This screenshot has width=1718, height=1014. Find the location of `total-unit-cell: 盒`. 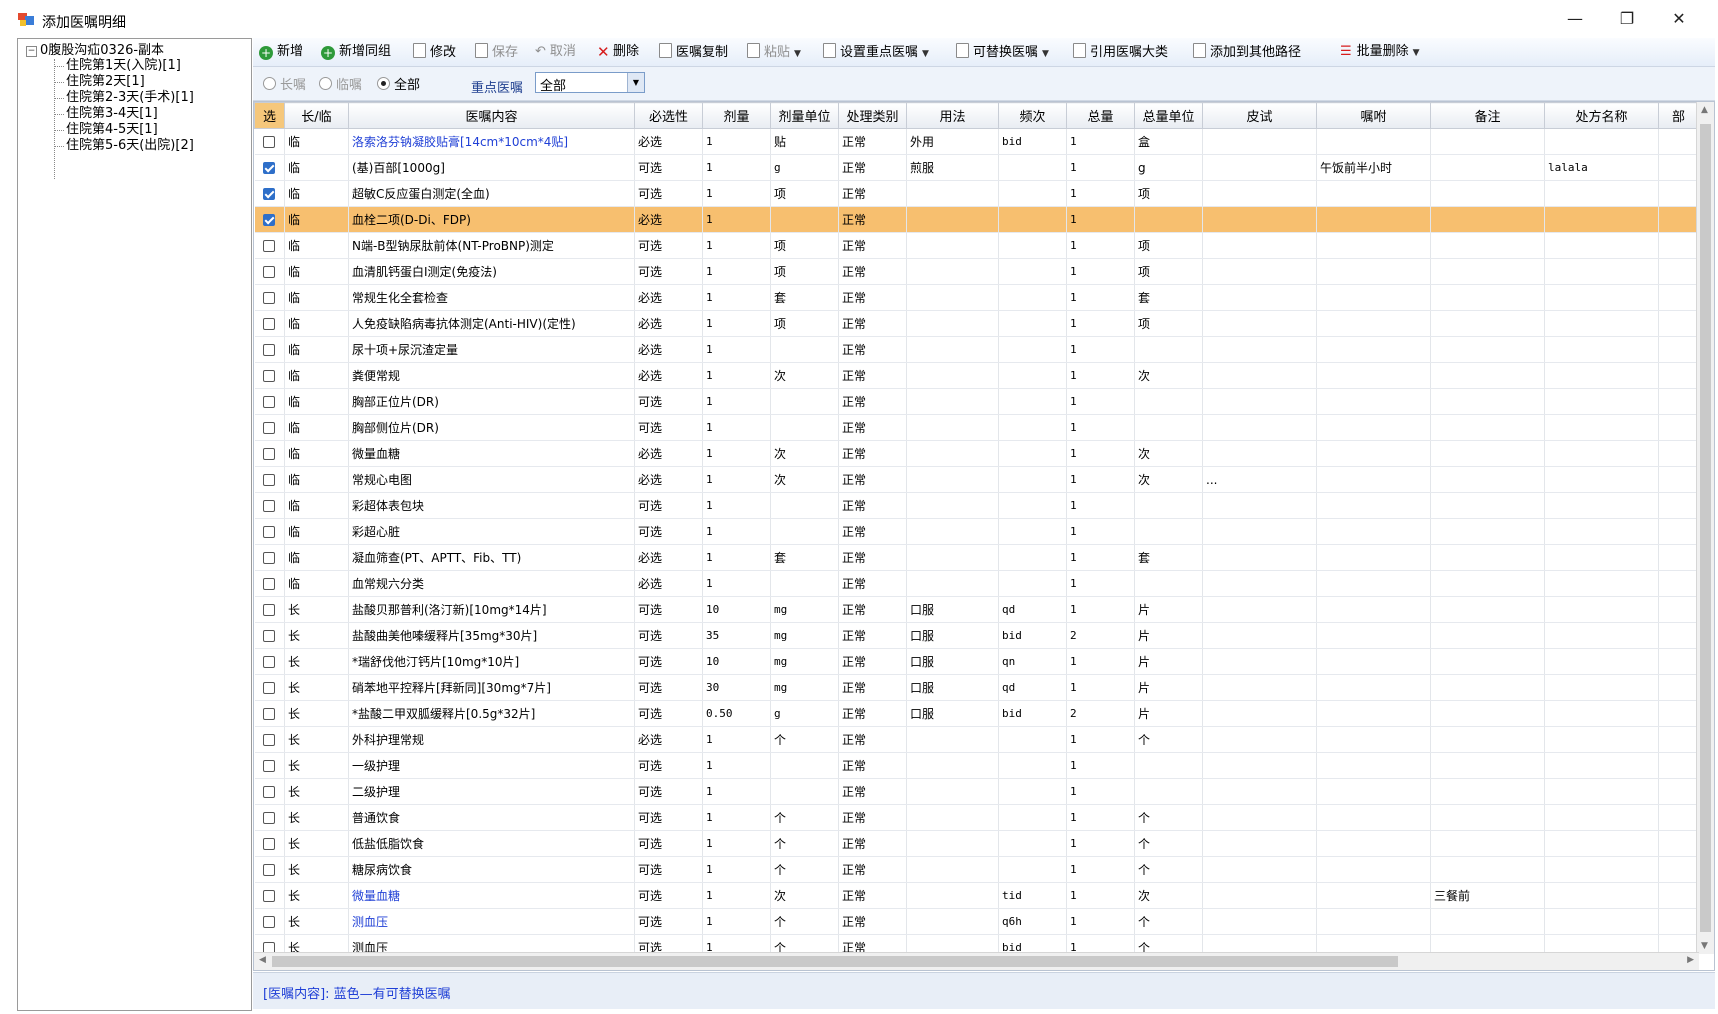

total-unit-cell: 盒 is located at coordinates (1168, 141).